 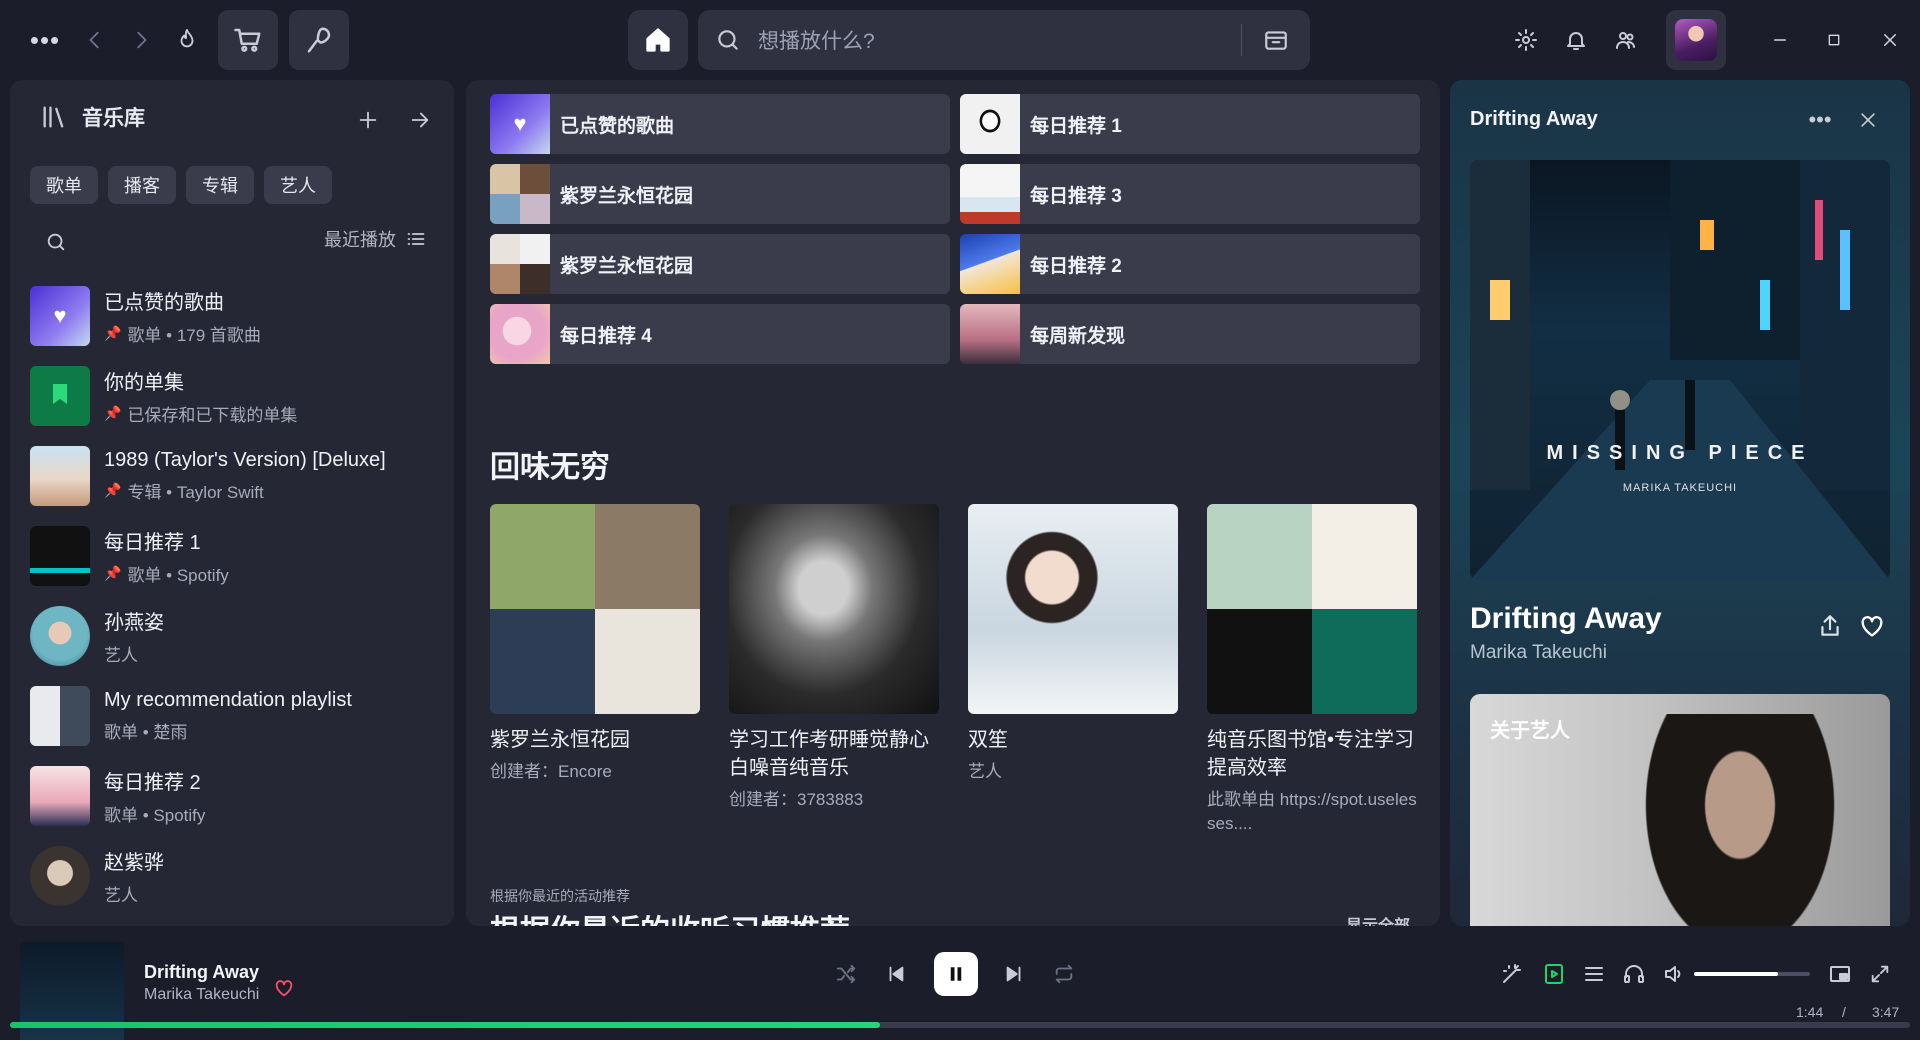 I want to click on episodes-cover, so click(x=60, y=396).